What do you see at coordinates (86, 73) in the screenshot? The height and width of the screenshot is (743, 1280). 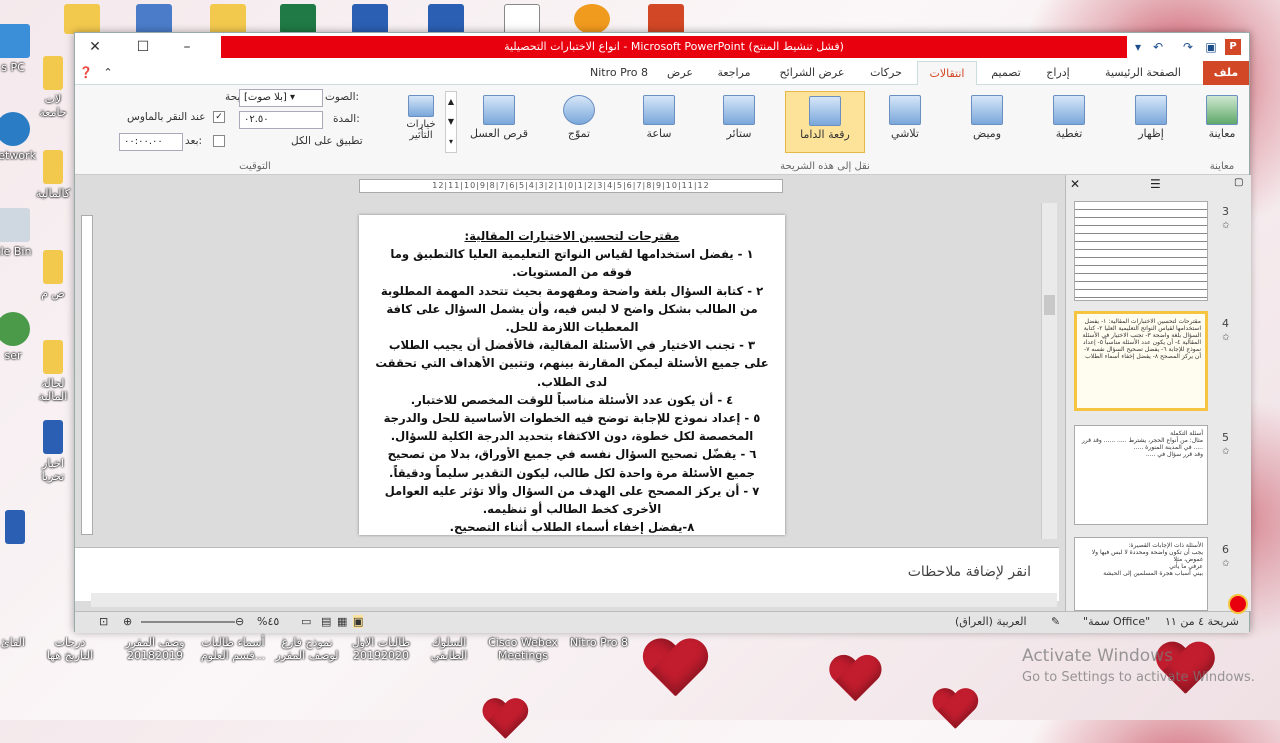 I see `help-icon: ❓` at bounding box center [86, 73].